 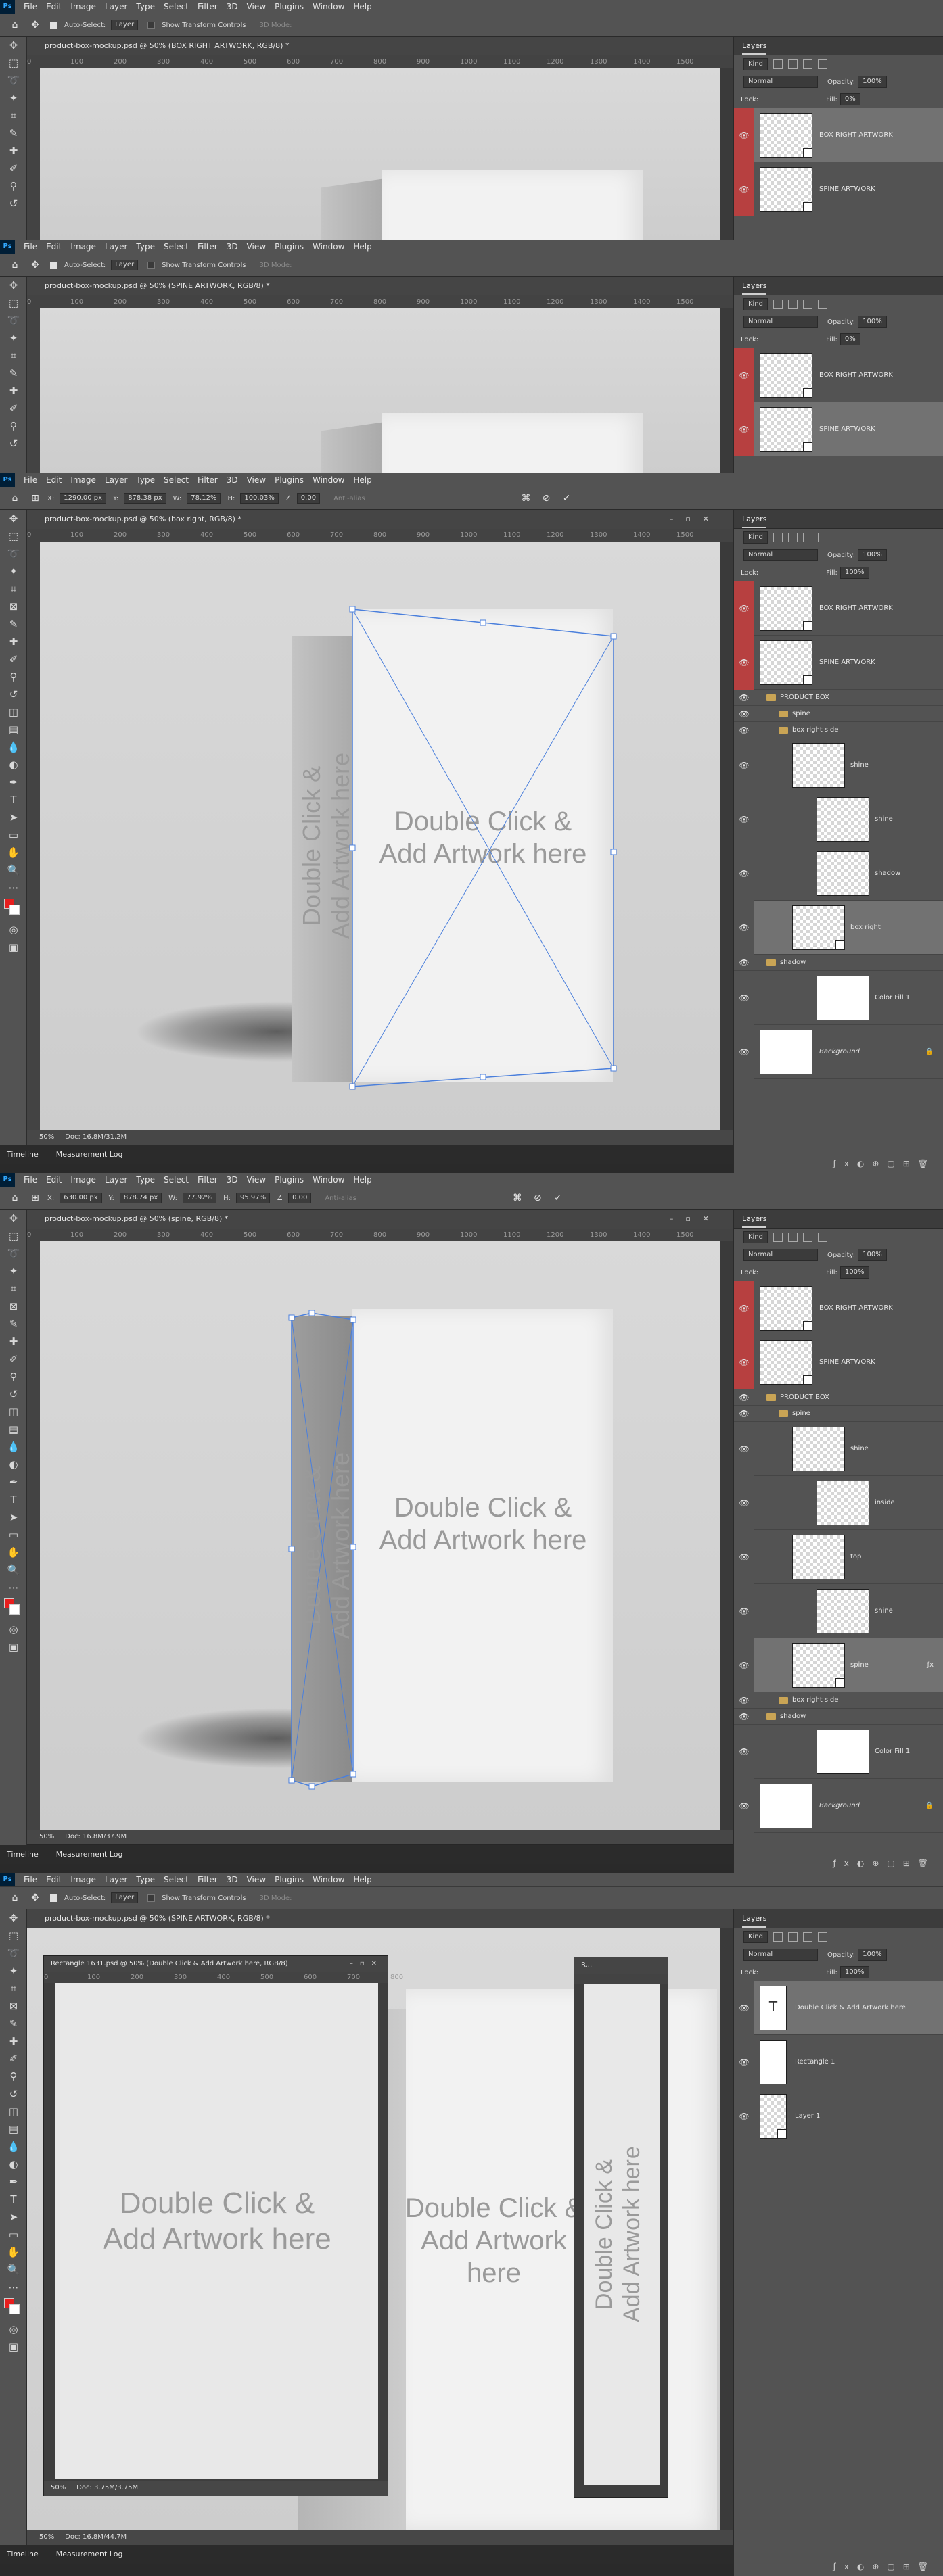 What do you see at coordinates (838, 2062) in the screenshot?
I see `layer-rectangle-1: 👁 Rectangle 1` at bounding box center [838, 2062].